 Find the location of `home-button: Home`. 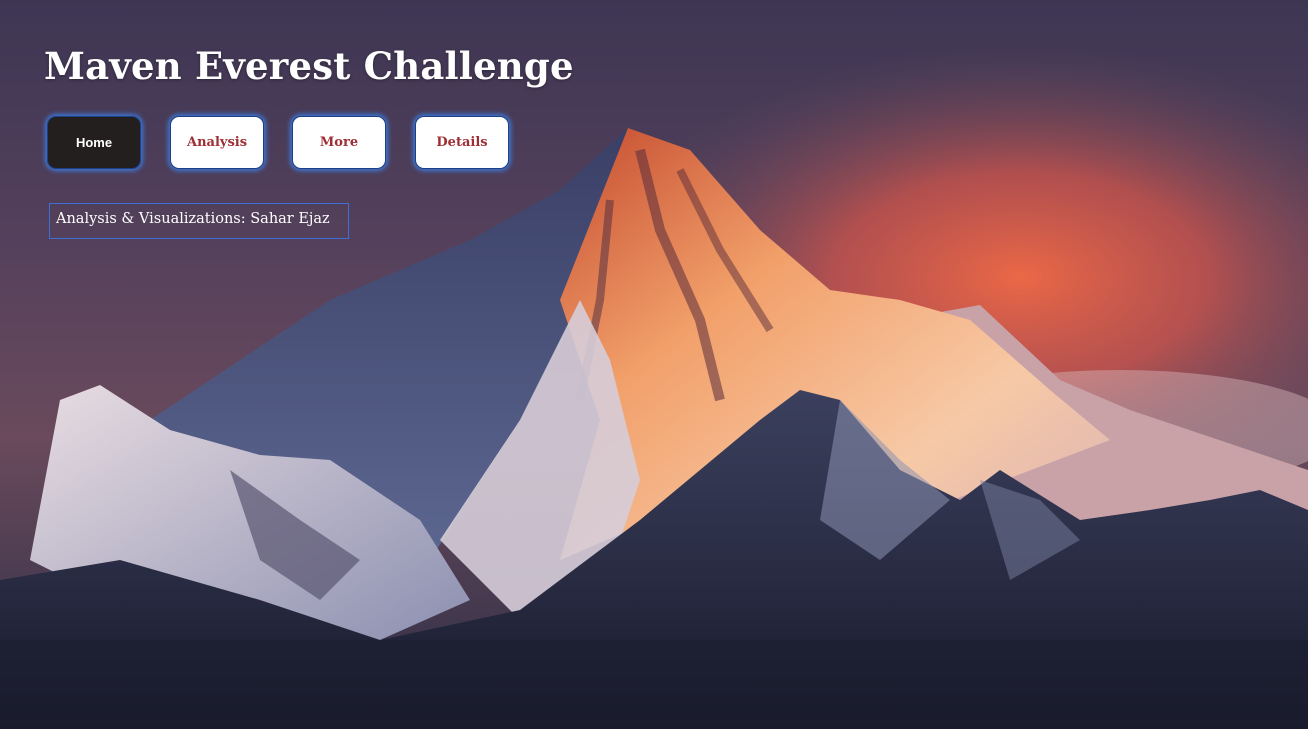

home-button: Home is located at coordinates (94, 142).